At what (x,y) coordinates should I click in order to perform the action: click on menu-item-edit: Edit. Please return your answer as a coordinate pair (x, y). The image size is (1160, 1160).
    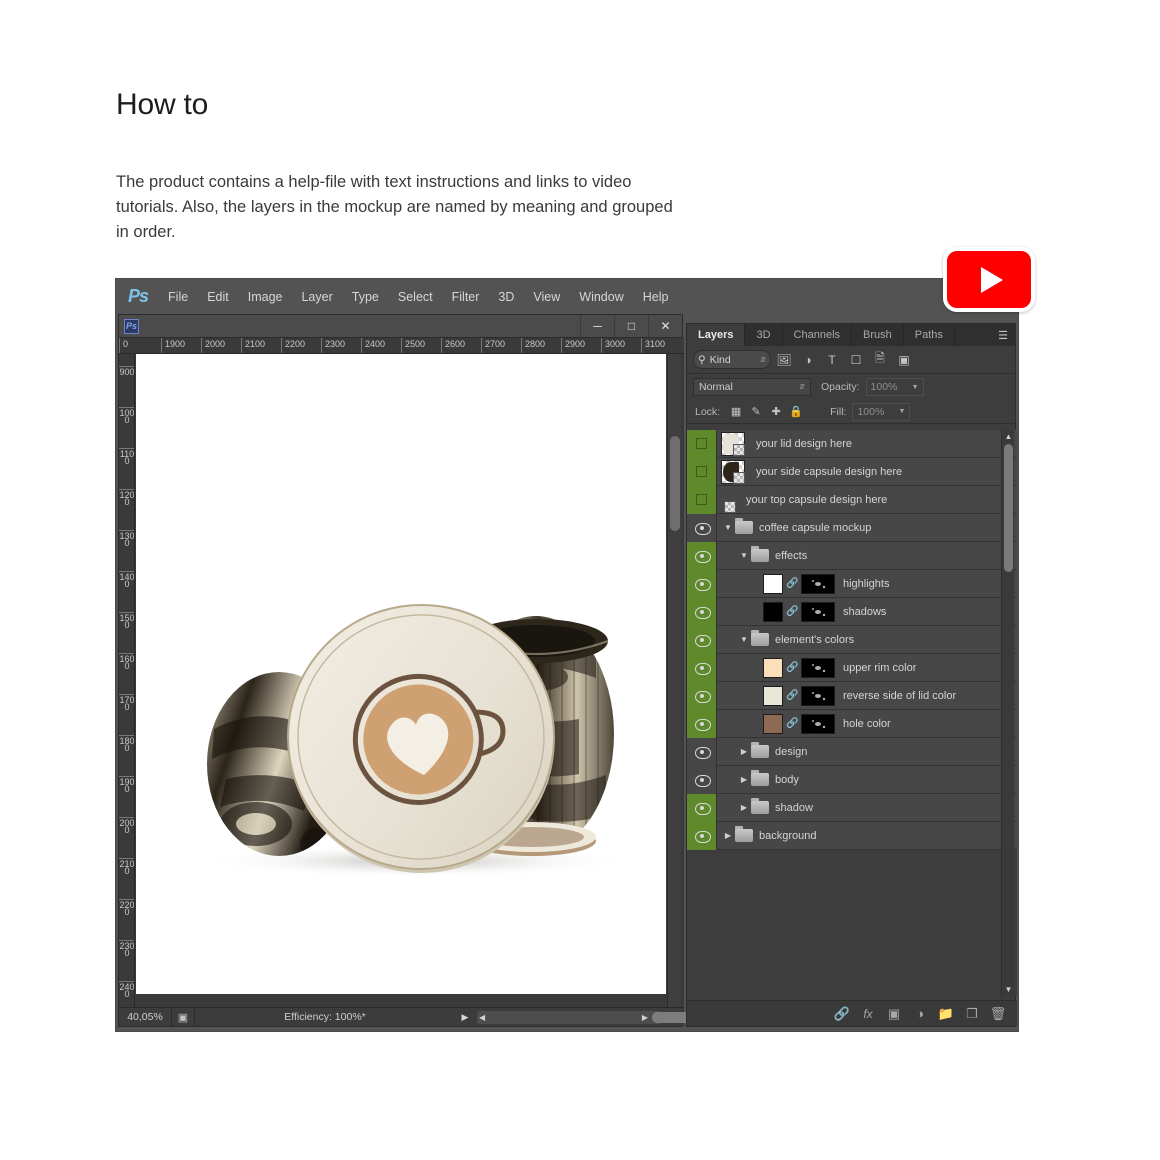
    Looking at the image, I should click on (218, 297).